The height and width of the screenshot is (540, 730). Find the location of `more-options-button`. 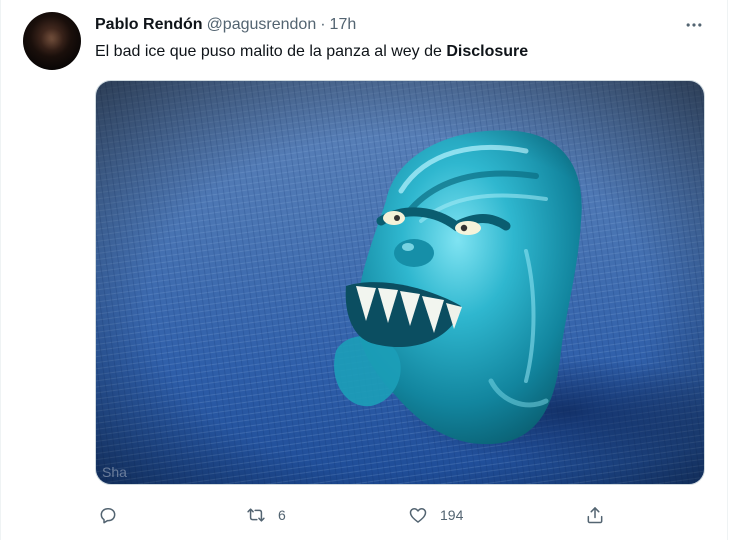

more-options-button is located at coordinates (694, 25).